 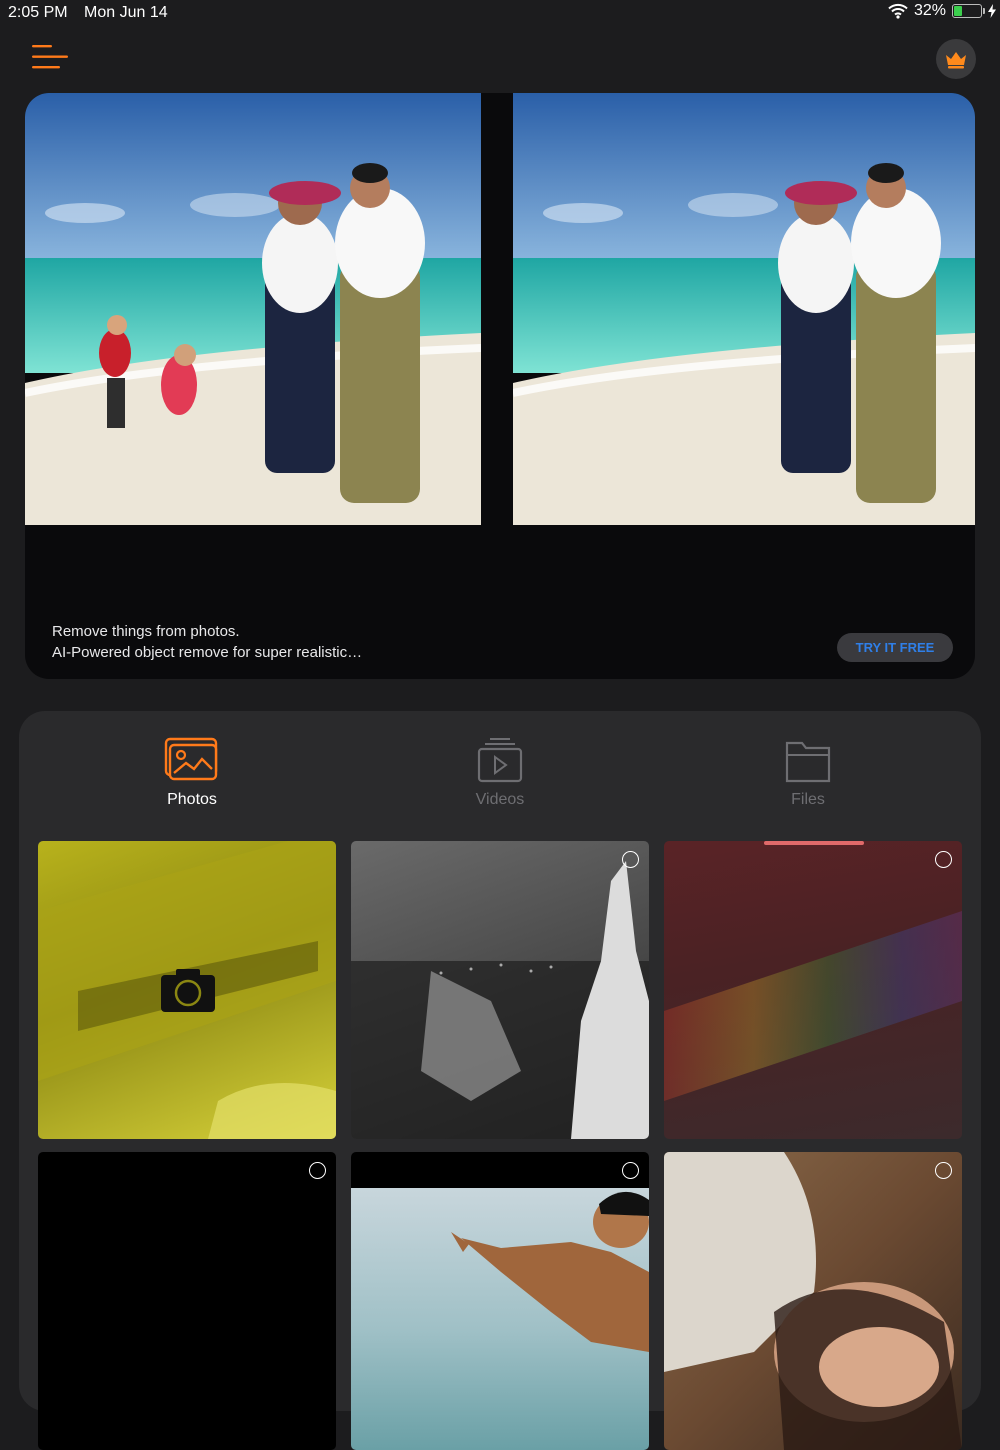 I want to click on videos-icon, so click(x=500, y=760).